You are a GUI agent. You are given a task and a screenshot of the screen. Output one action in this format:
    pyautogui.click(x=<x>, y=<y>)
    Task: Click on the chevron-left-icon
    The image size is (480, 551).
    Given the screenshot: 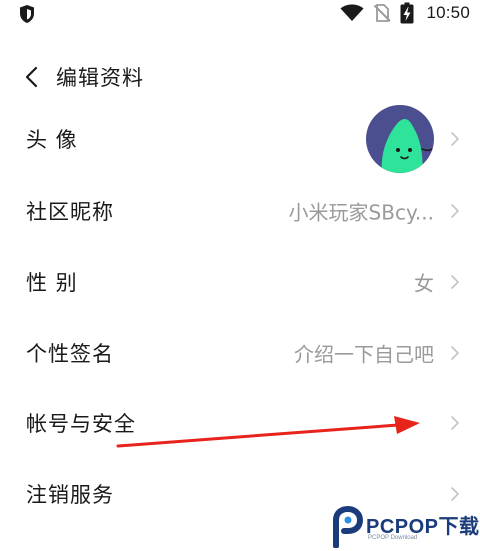 What is the action you would take?
    pyautogui.click(x=31, y=77)
    